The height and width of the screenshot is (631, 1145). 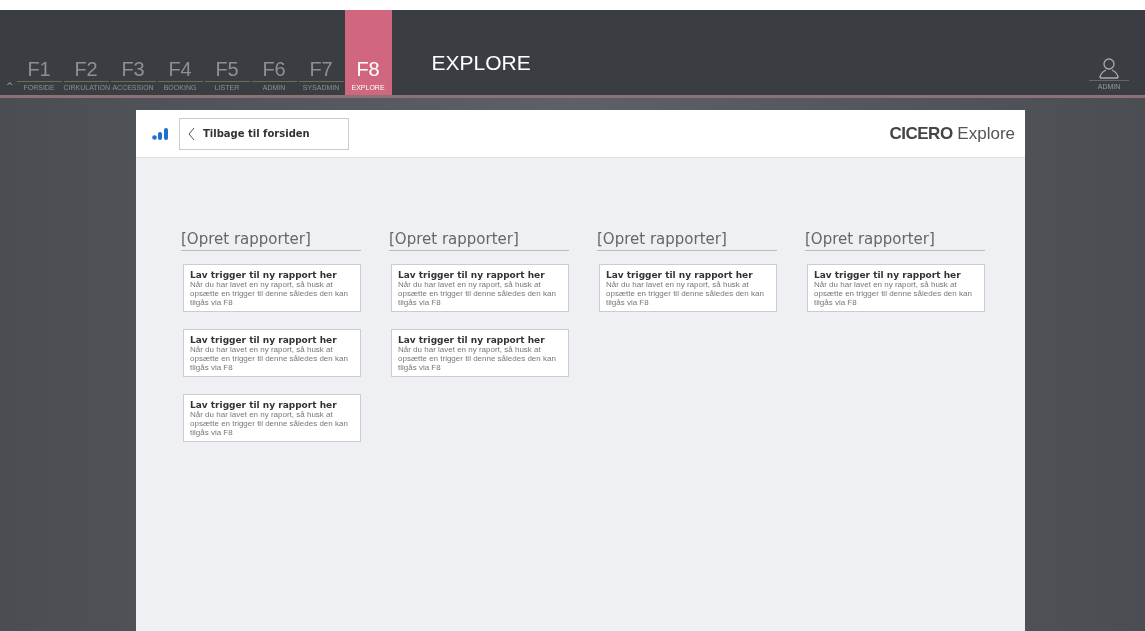 What do you see at coordinates (264, 133) in the screenshot?
I see `back-button: Tilbage til forsiden` at bounding box center [264, 133].